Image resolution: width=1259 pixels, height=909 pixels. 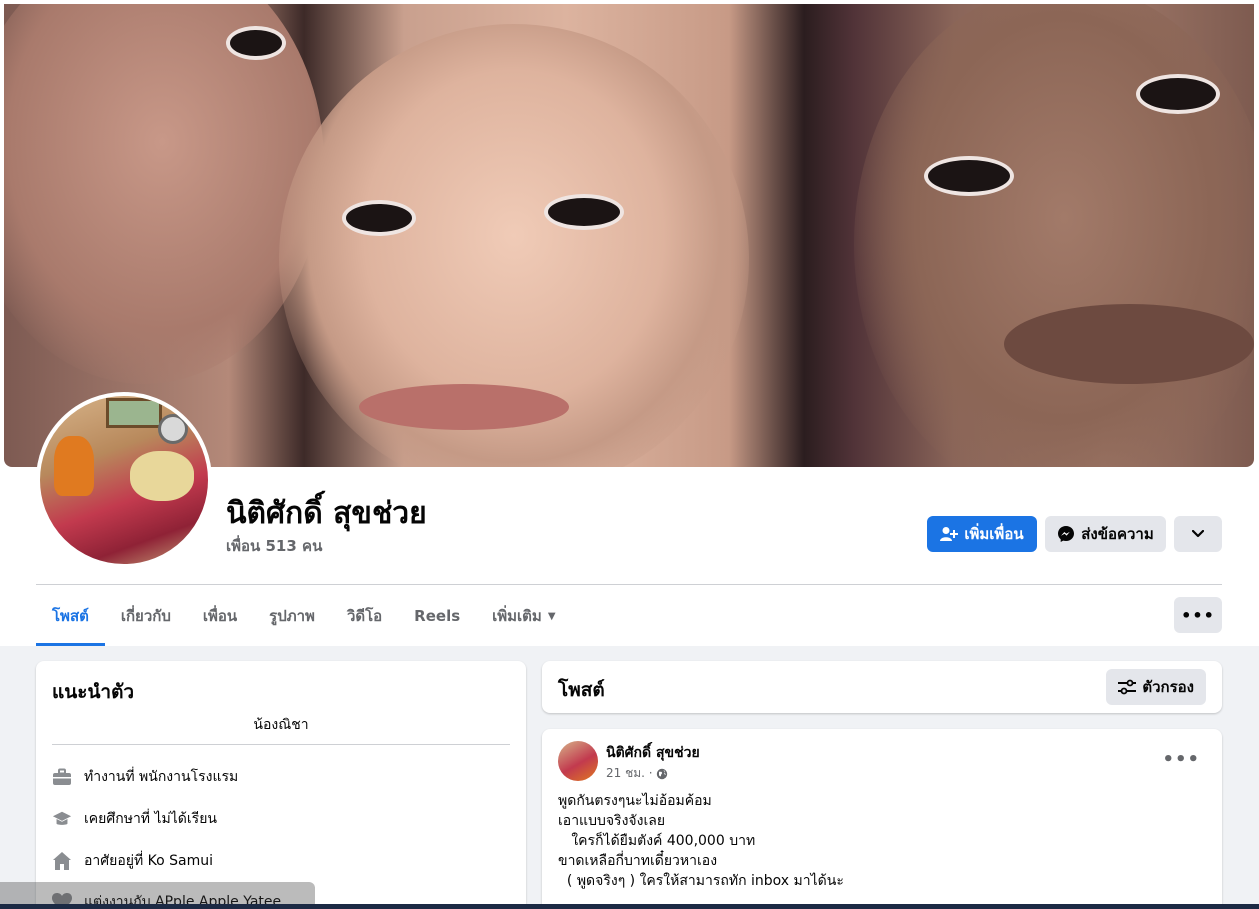 I want to click on briefcase-icon, so click(x=62, y=777).